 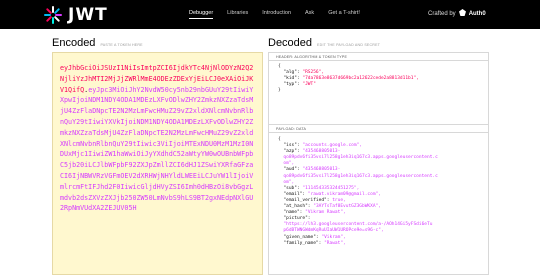 I want to click on nav-item-debugger: Debugger, so click(x=201, y=14).